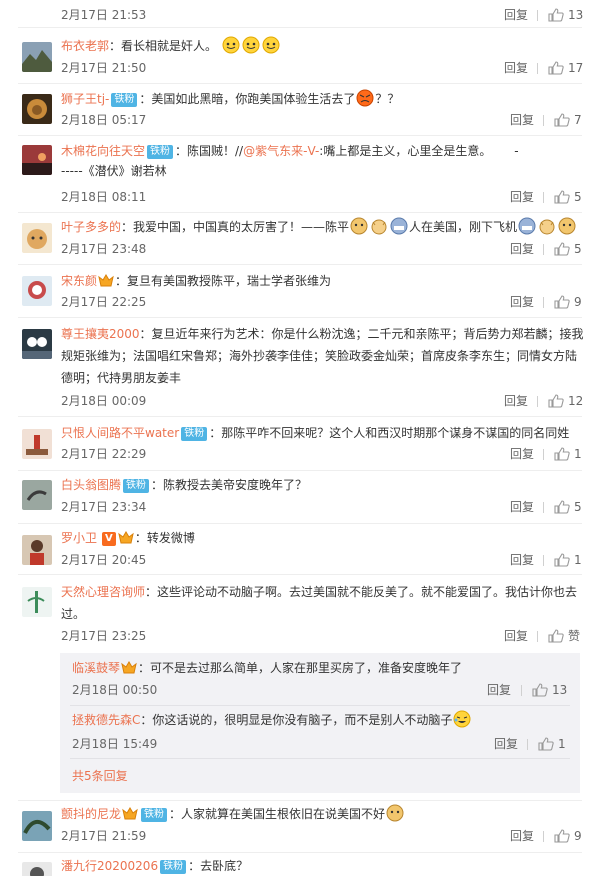  What do you see at coordinates (104, 15) in the screenshot?
I see `comment-time: 2月17日 21:53` at bounding box center [104, 15].